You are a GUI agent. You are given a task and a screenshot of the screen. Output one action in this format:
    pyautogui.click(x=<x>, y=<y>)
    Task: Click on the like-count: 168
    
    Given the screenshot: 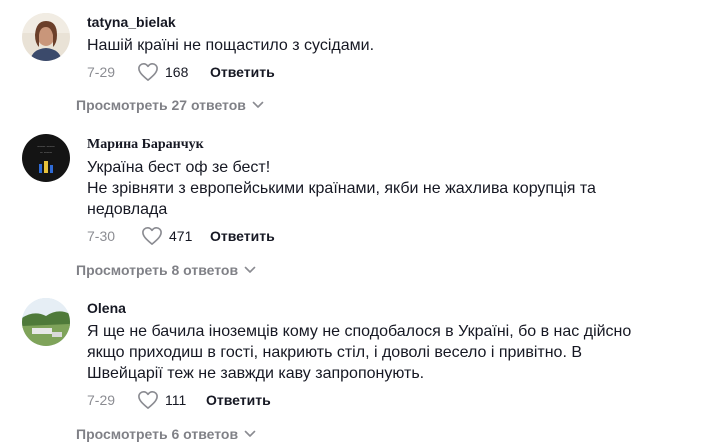 What is the action you would take?
    pyautogui.click(x=177, y=72)
    